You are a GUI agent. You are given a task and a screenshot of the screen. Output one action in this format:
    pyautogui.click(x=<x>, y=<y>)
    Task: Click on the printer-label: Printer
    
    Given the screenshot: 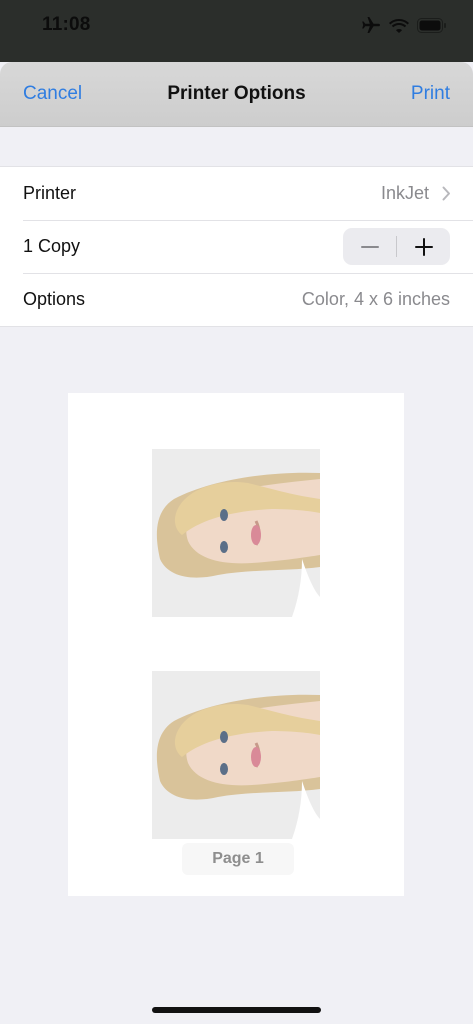 What is the action you would take?
    pyautogui.click(x=50, y=193)
    